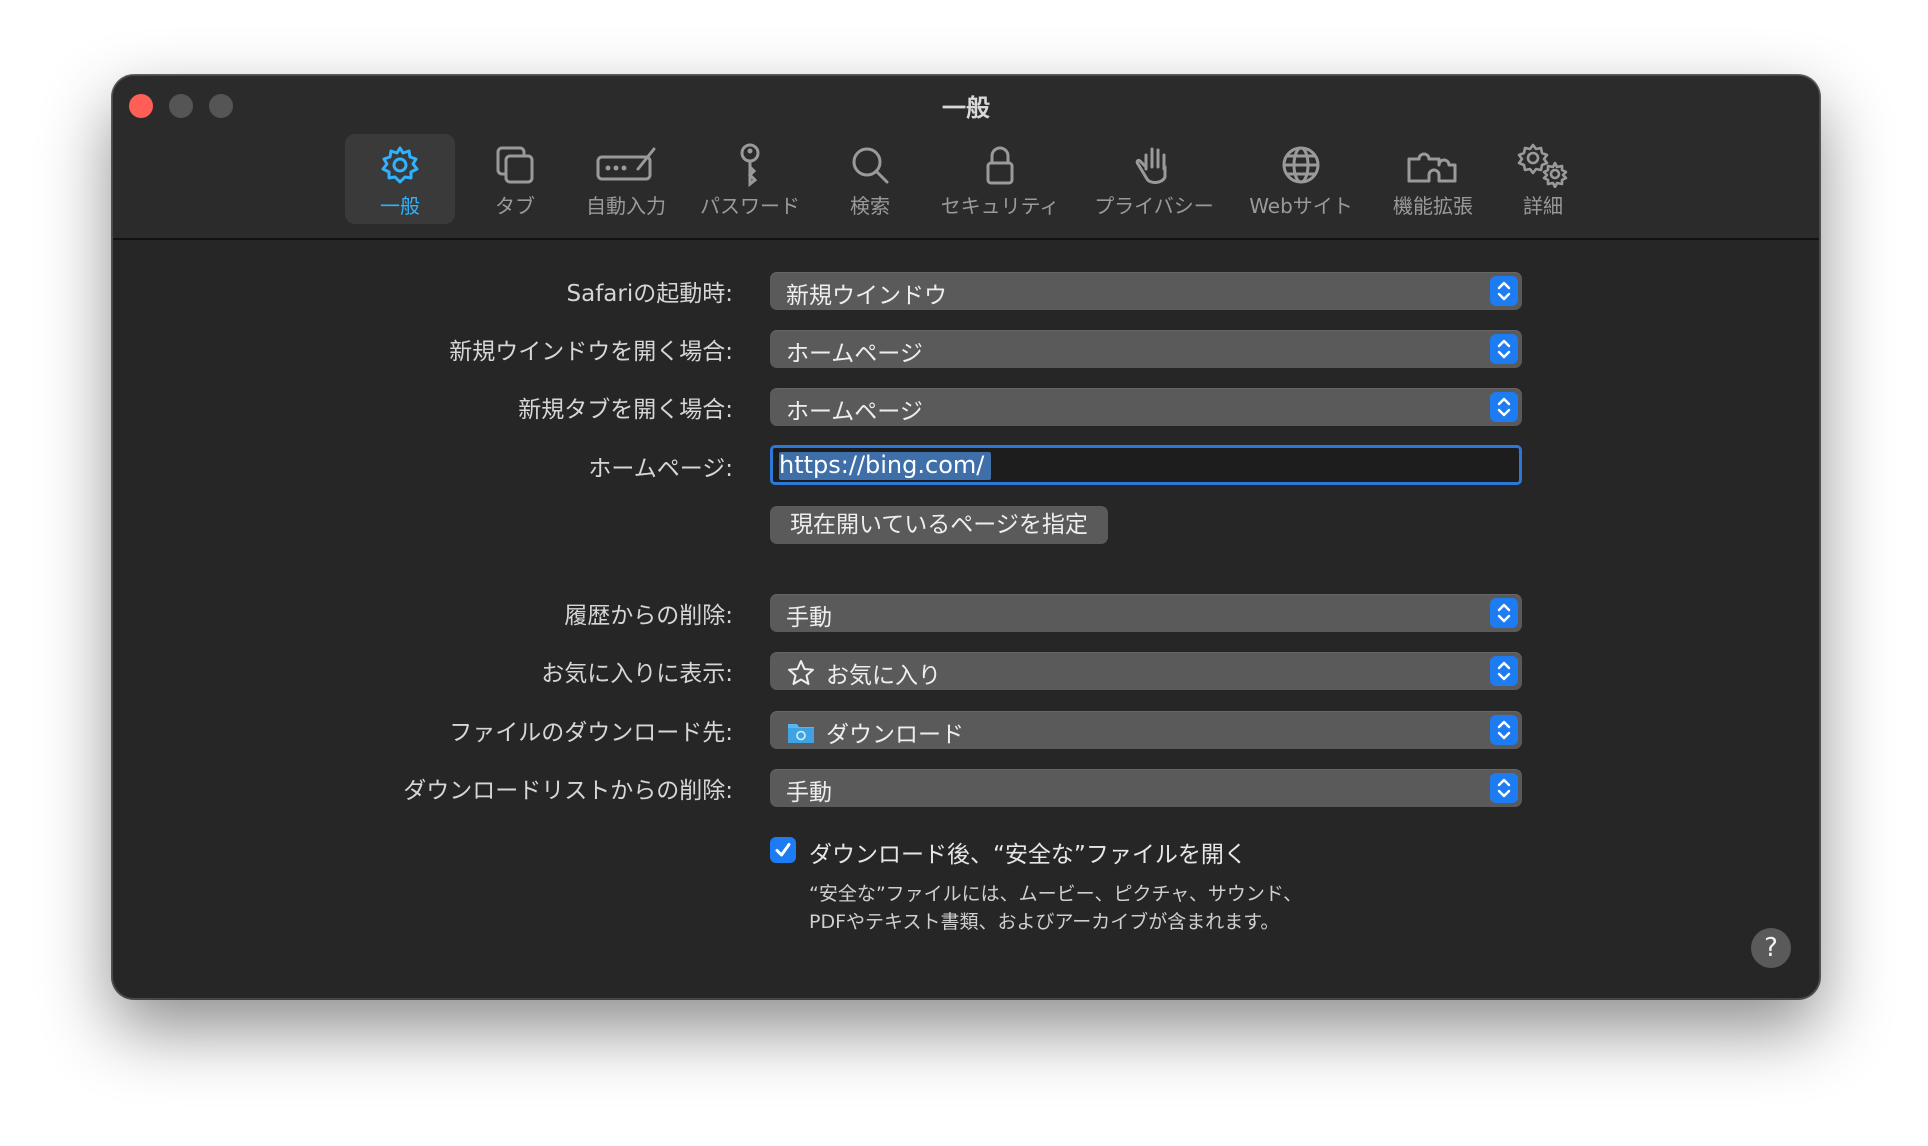 The height and width of the screenshot is (1146, 1928). I want to click on set-current-page-button: 現在開いているページを指定, so click(939, 525).